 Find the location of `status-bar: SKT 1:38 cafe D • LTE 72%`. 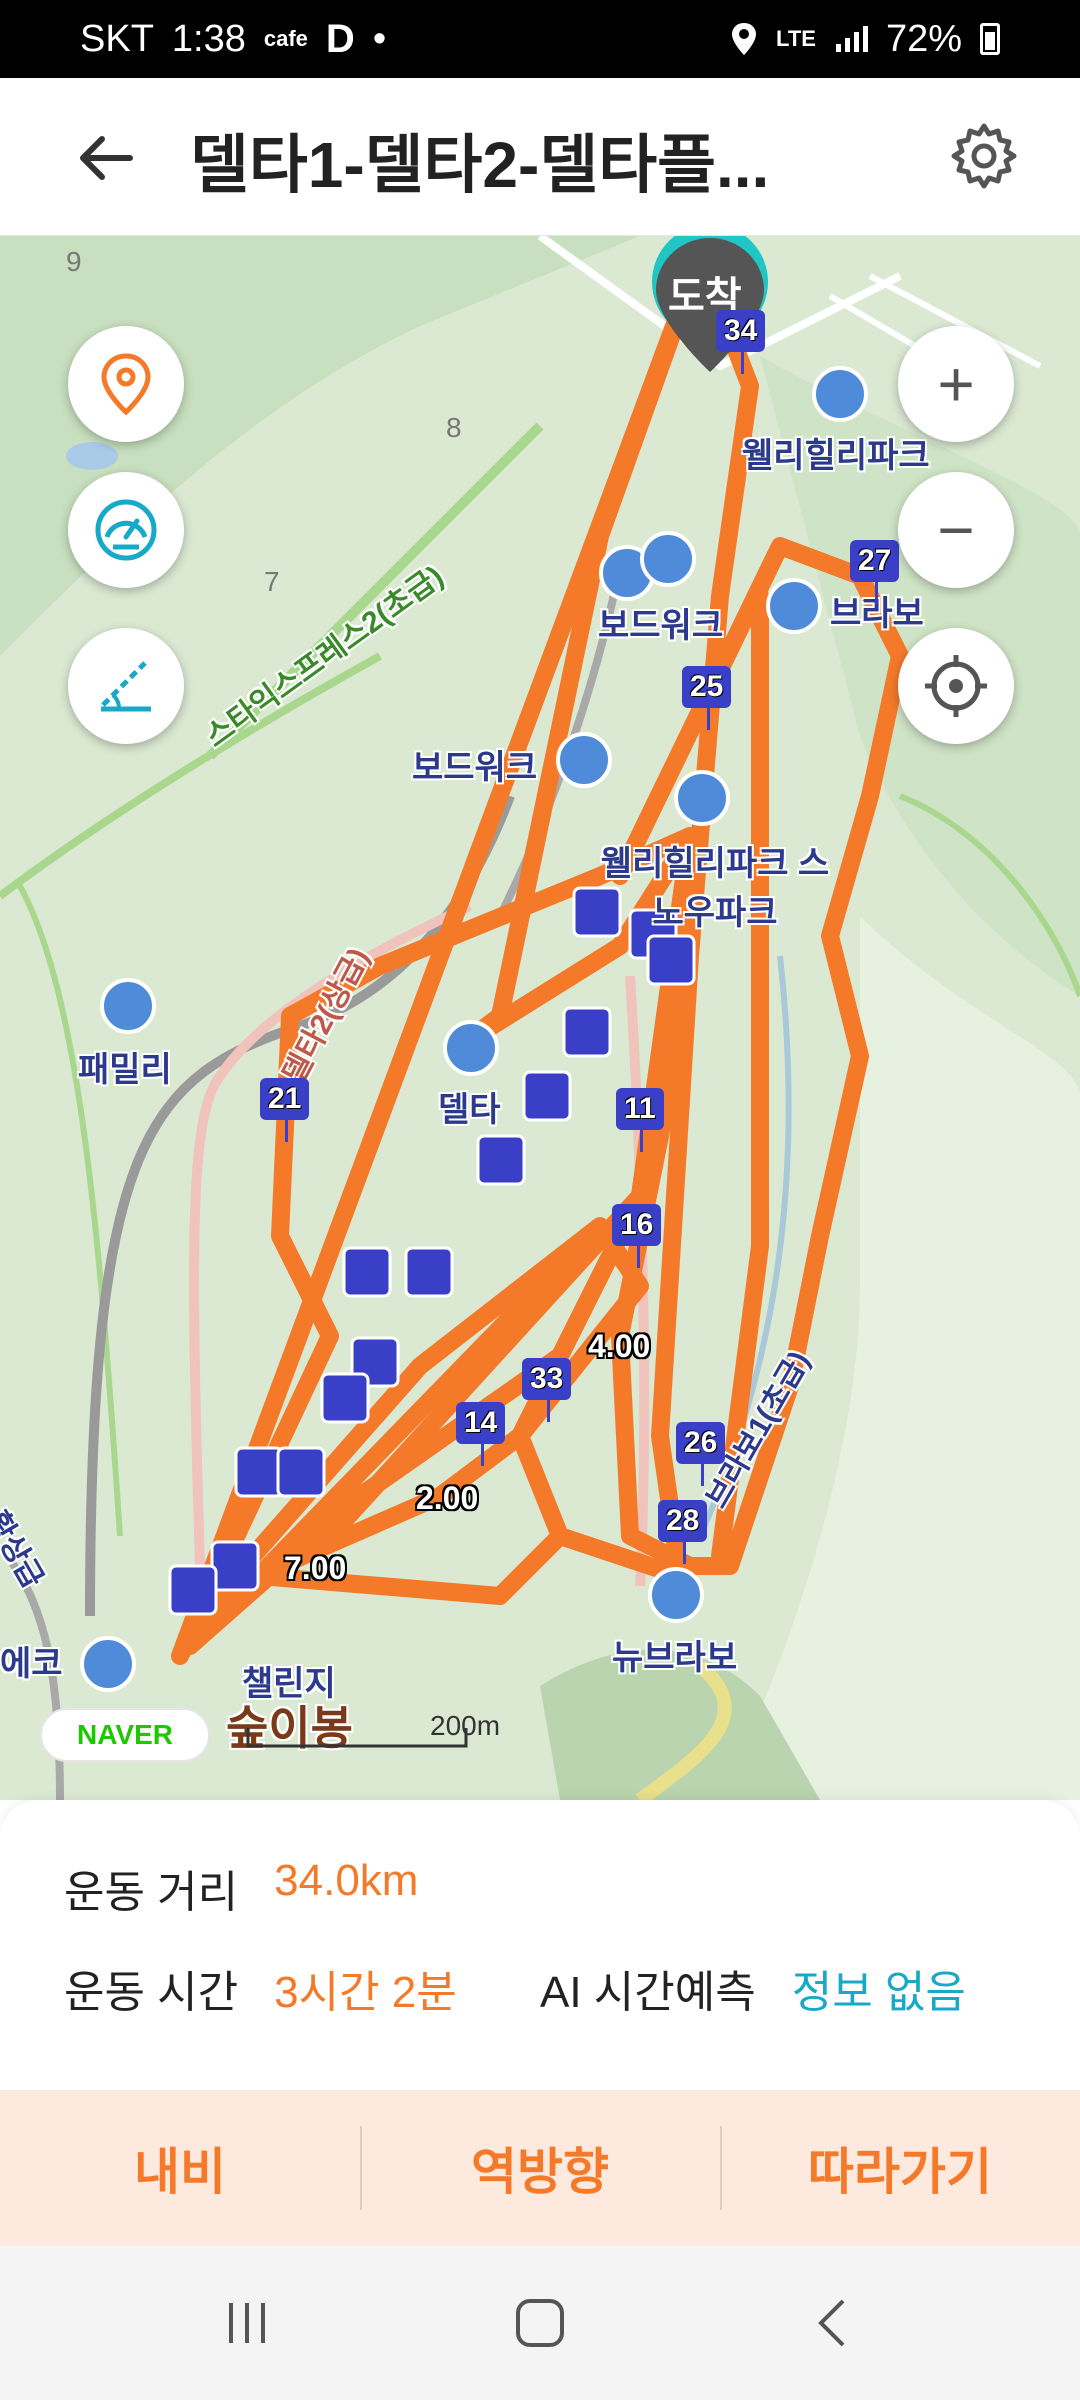

status-bar: SKT 1:38 cafe D • LTE 72% is located at coordinates (540, 39).